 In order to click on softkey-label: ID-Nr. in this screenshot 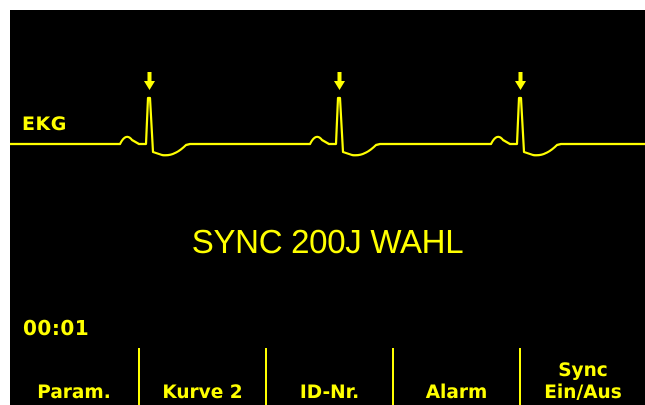, I will do `click(329, 392)`.